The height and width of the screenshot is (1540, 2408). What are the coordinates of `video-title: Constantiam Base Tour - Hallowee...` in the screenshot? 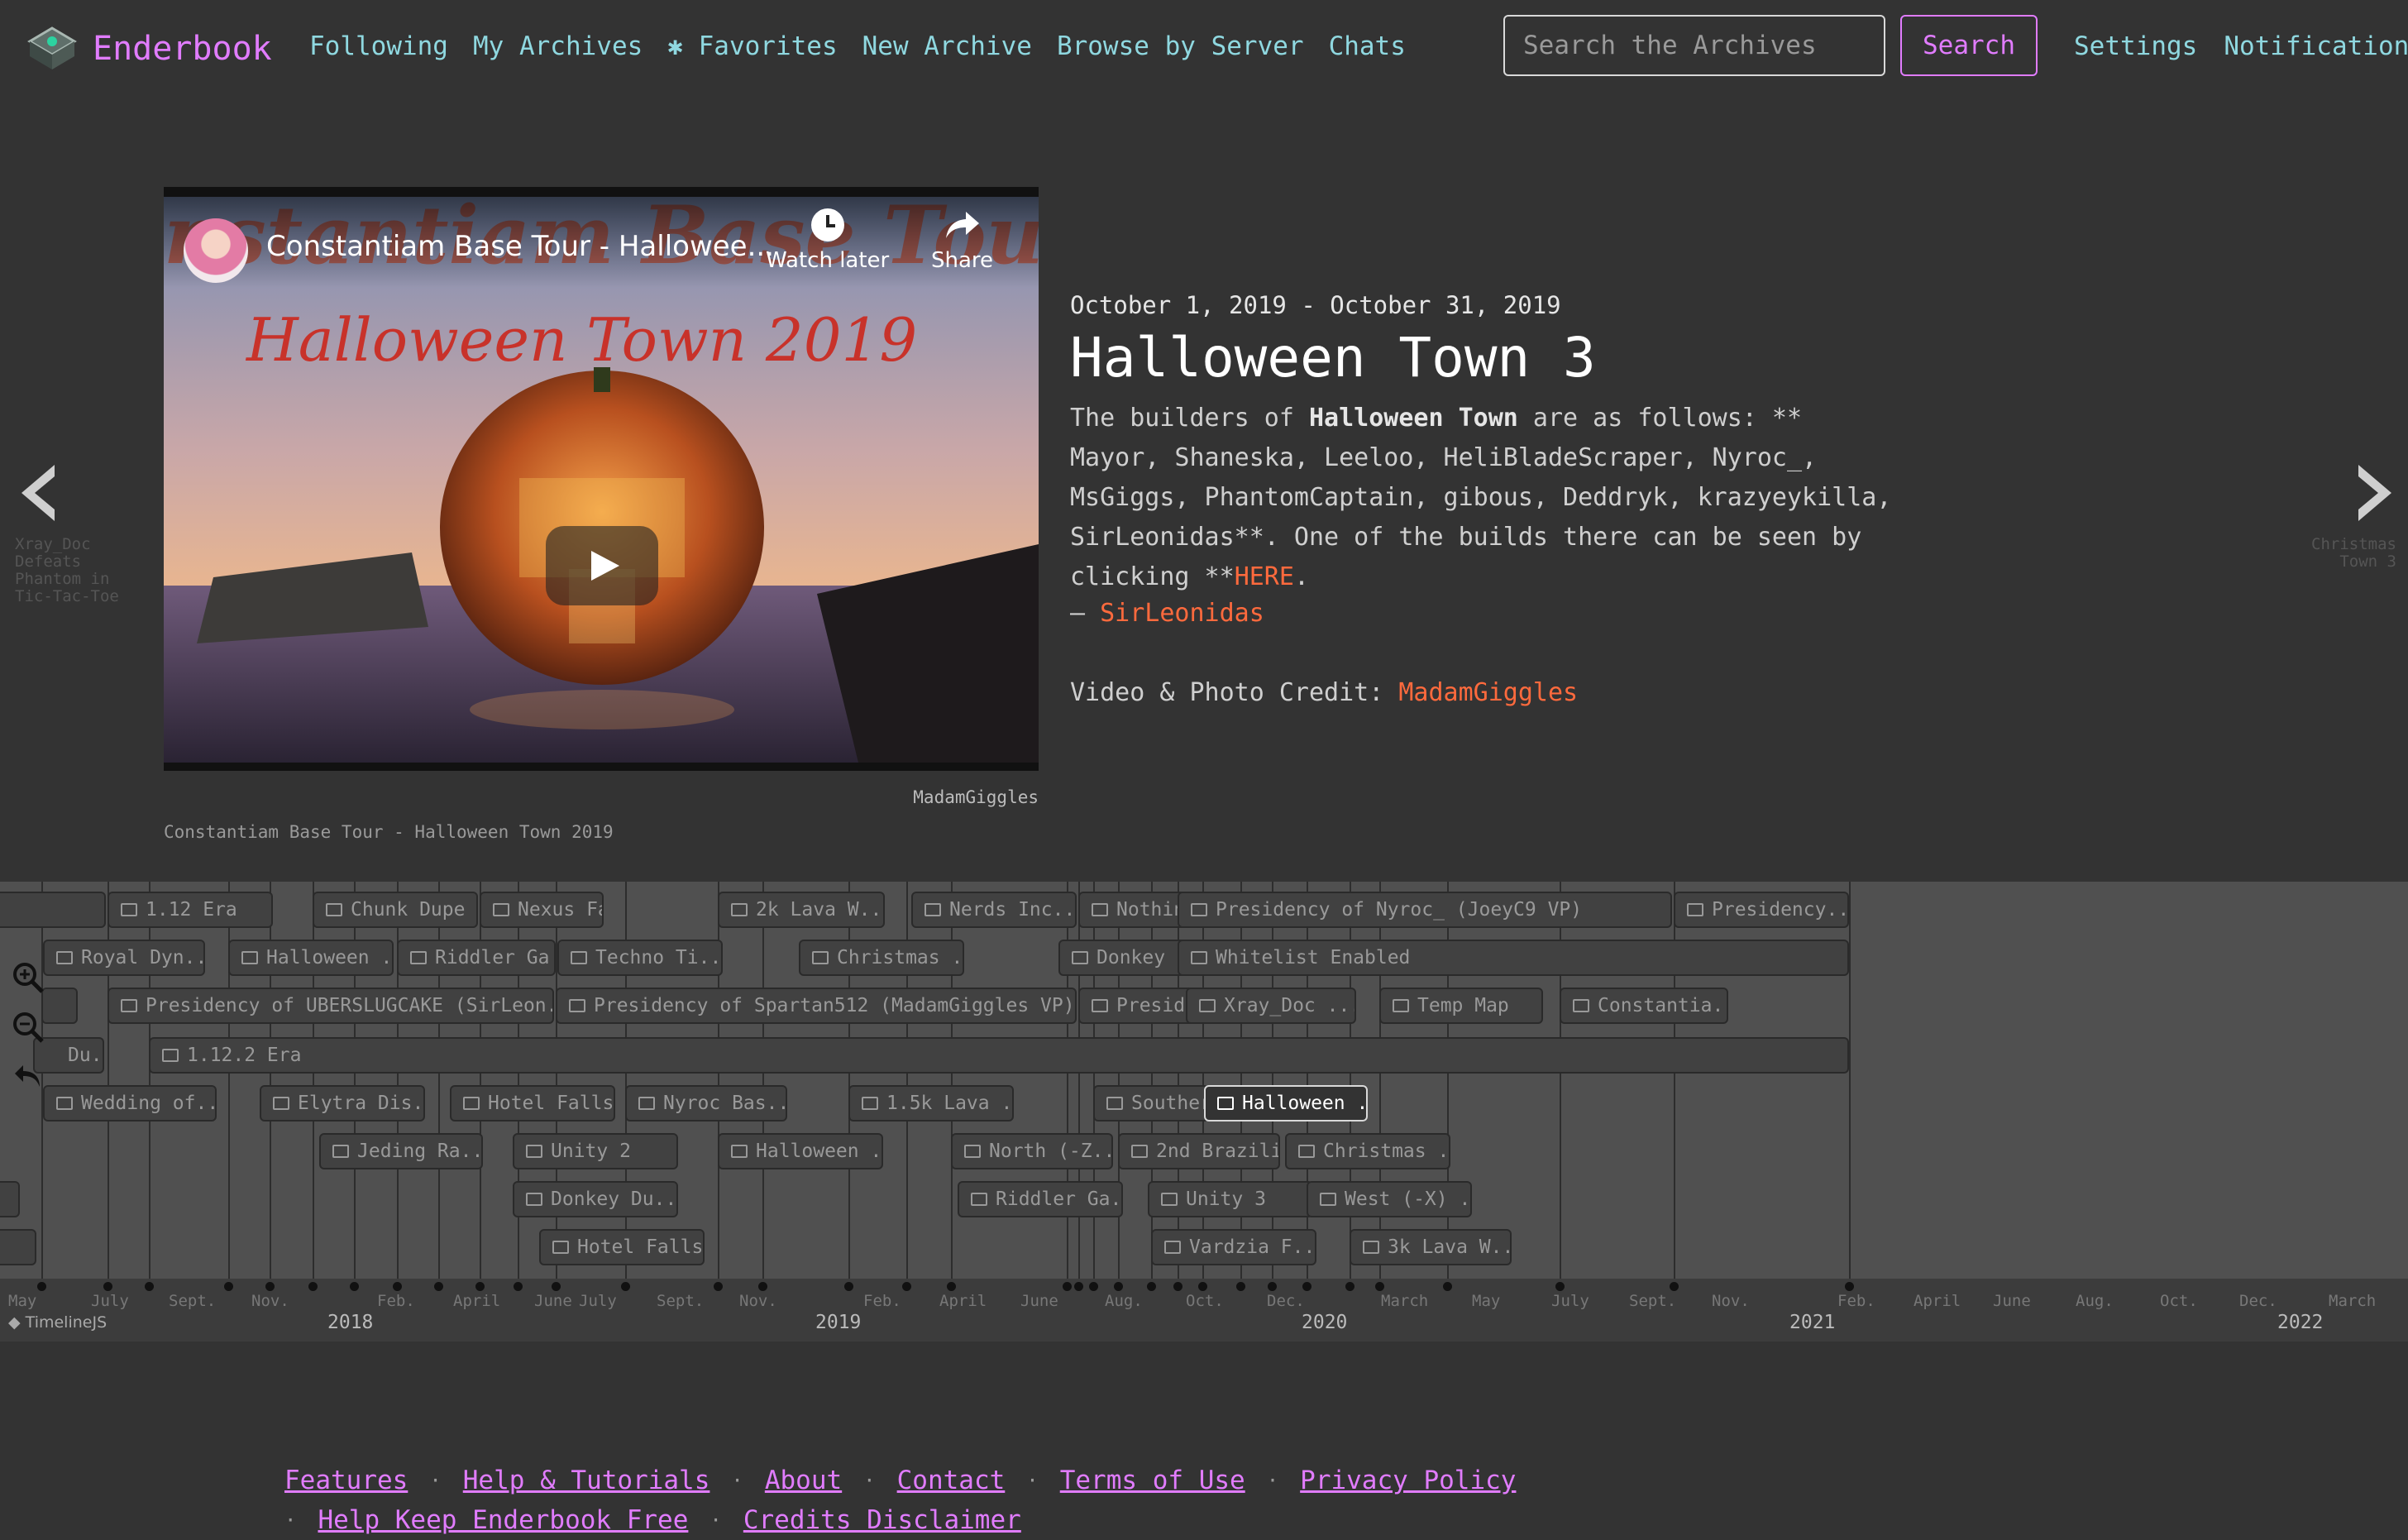 It's located at (520, 246).